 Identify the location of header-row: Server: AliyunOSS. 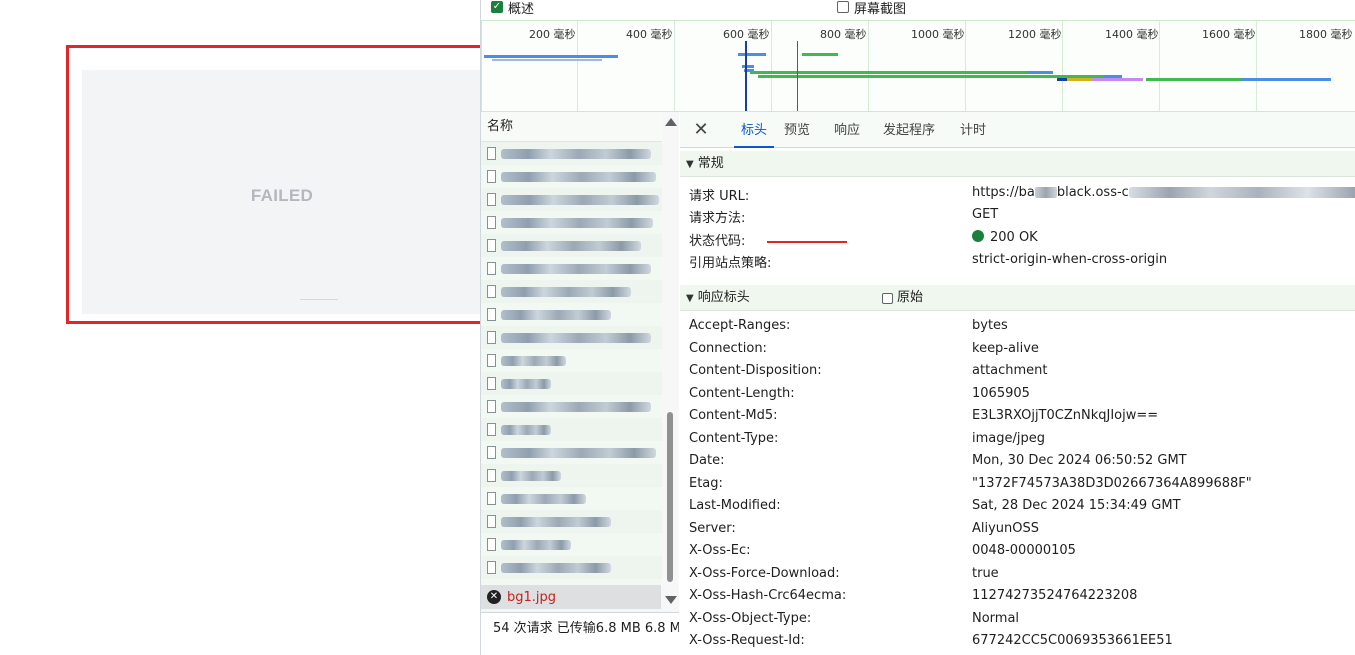
(1017, 529).